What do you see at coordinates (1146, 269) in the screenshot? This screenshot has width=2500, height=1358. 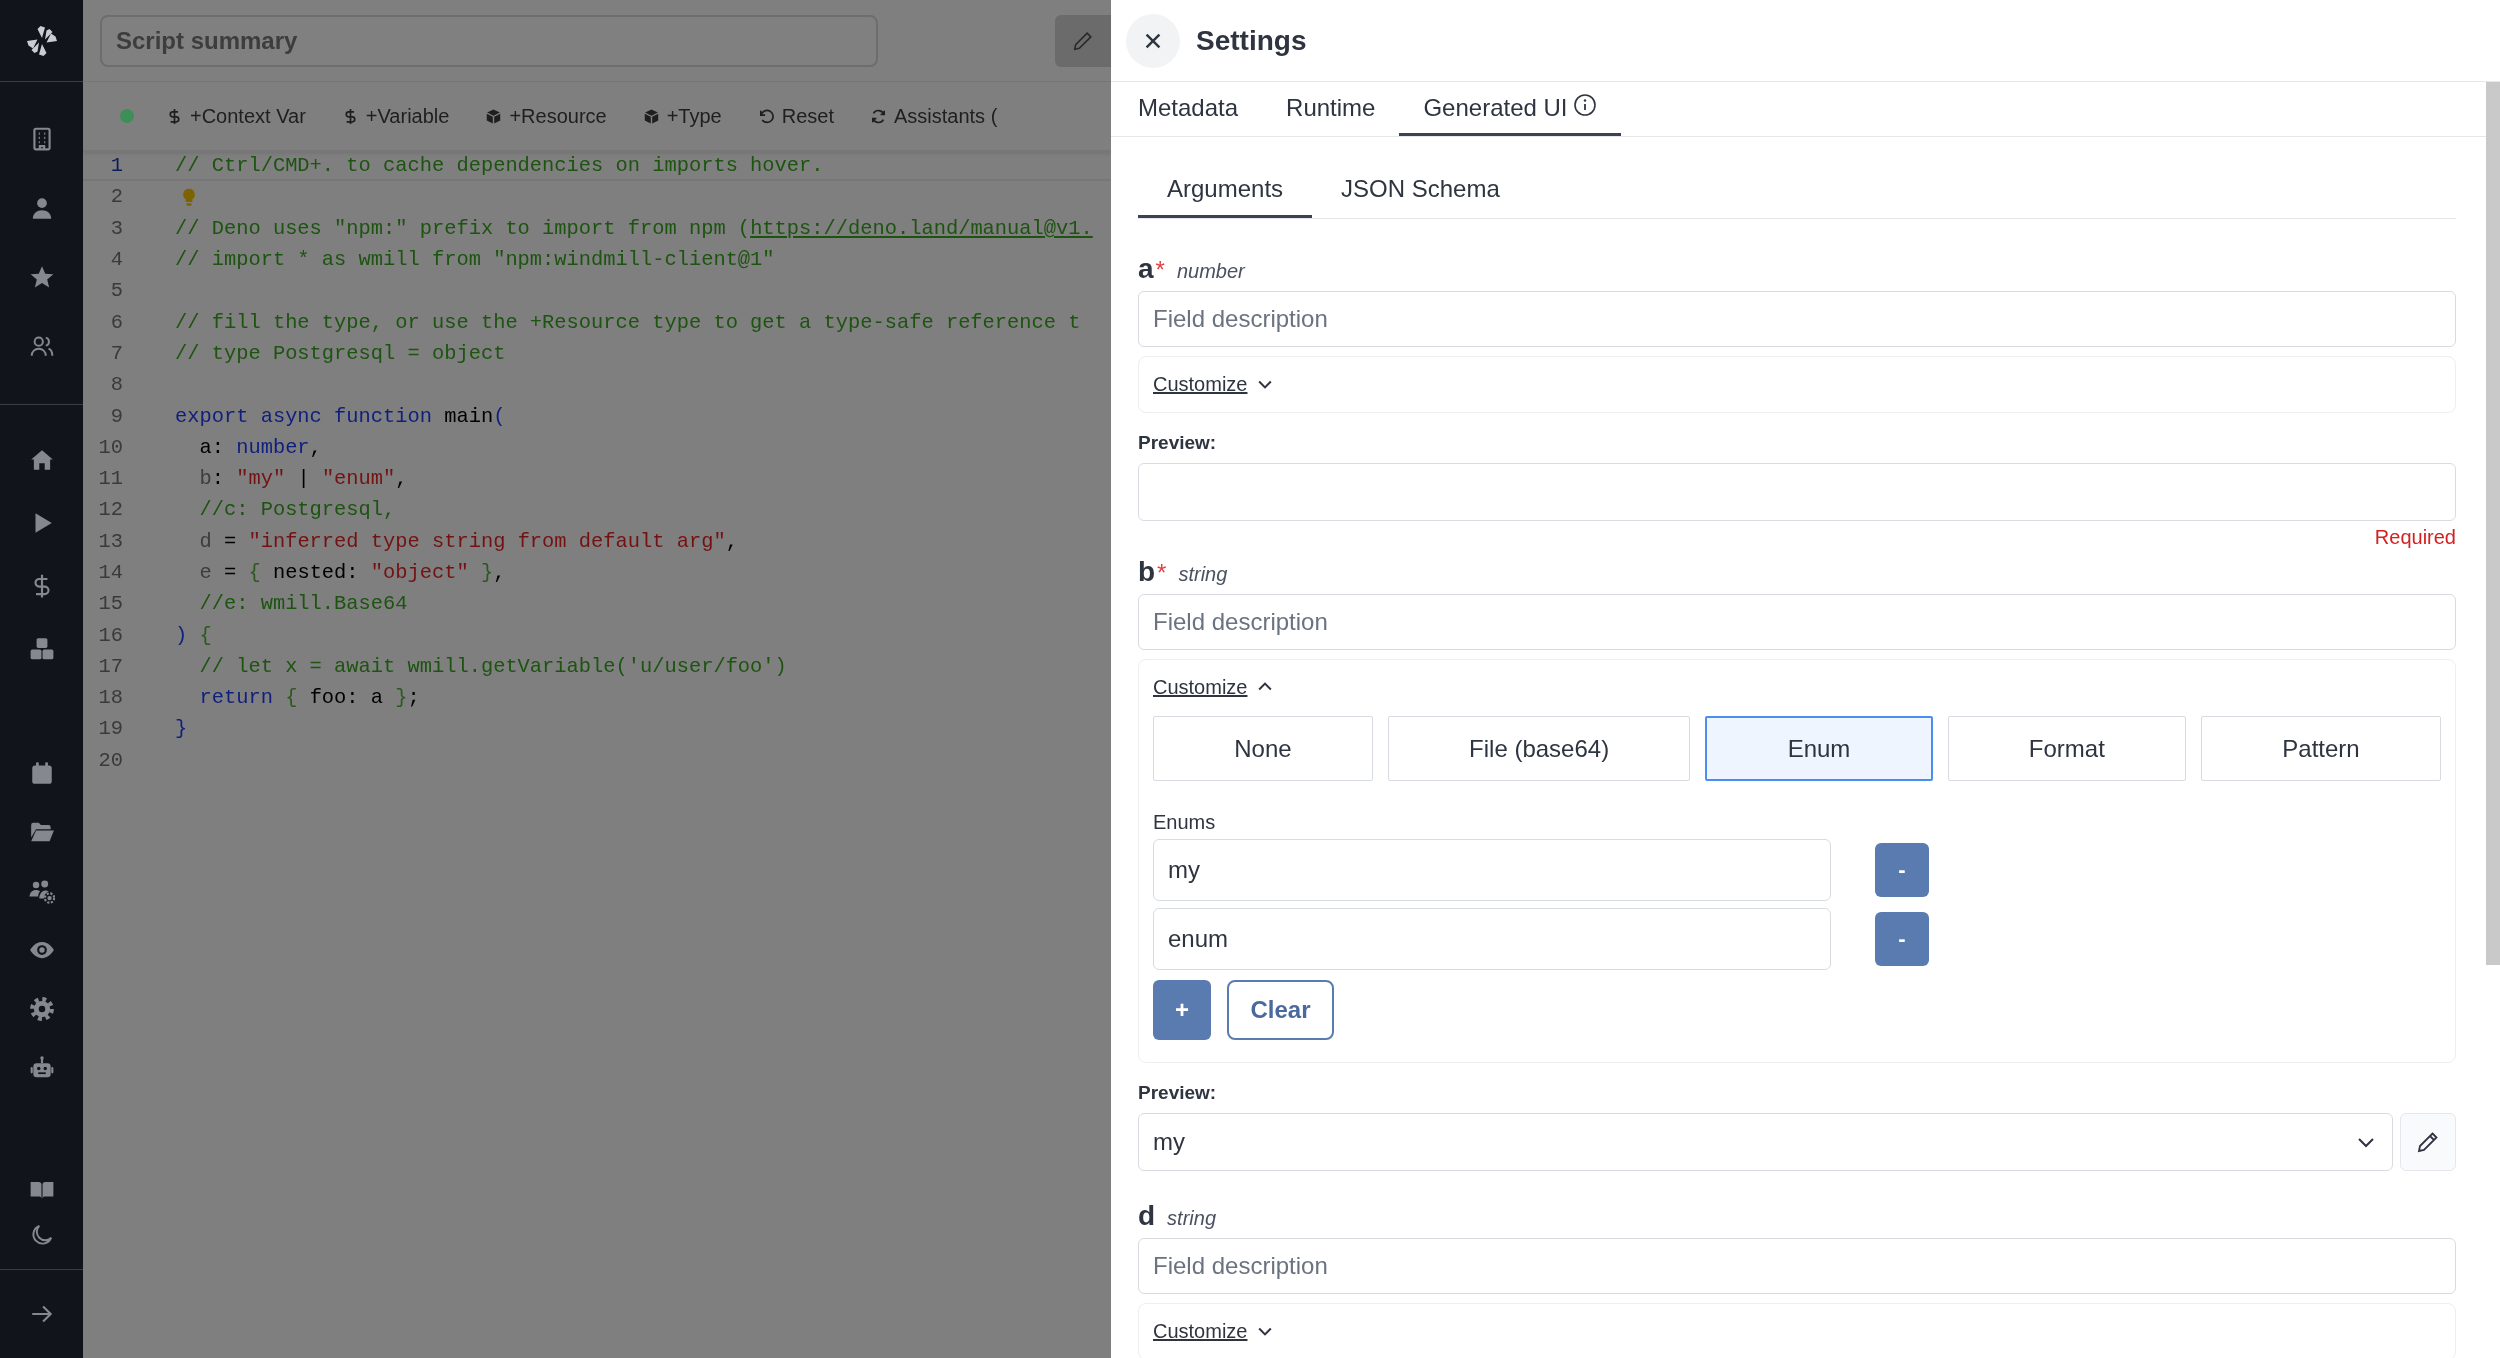 I see `argument-name: a` at bounding box center [1146, 269].